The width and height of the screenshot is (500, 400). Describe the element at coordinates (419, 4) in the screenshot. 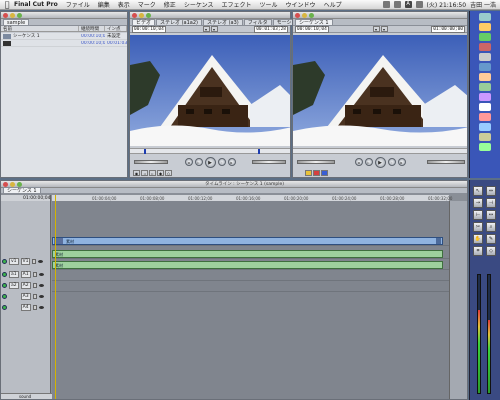

I see `volume-icon` at that location.